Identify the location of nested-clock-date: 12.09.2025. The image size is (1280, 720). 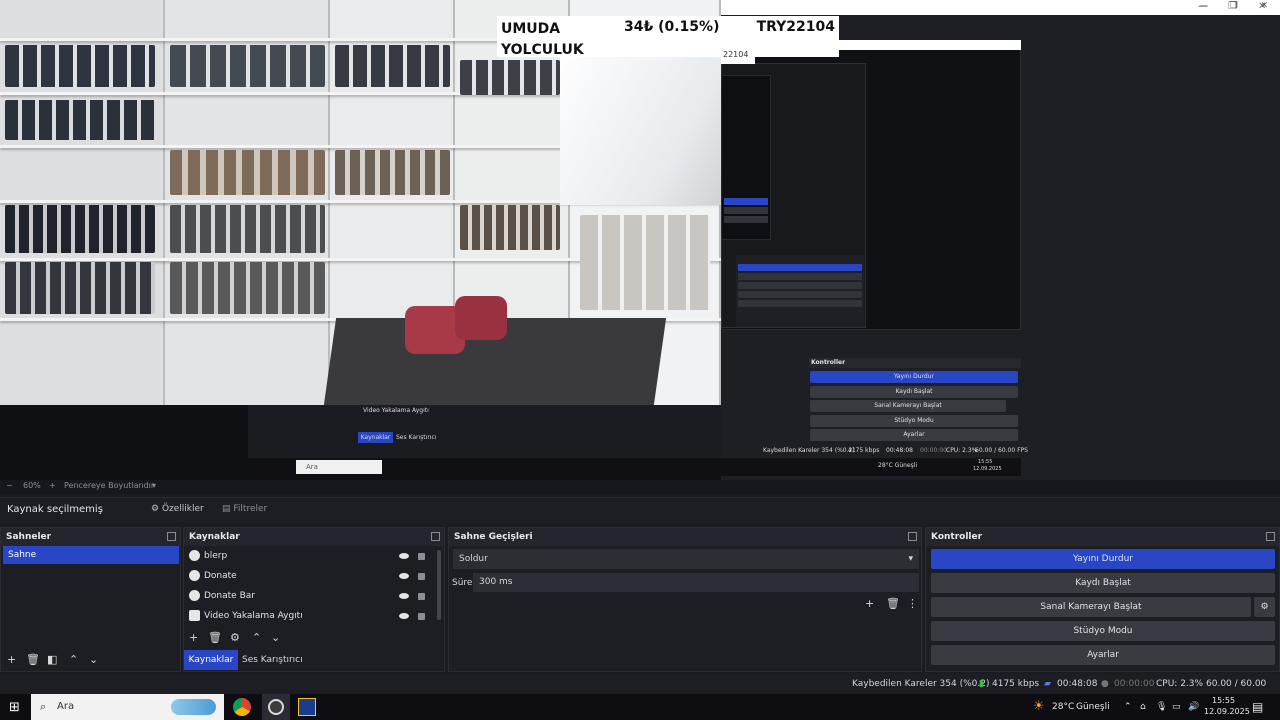
(987, 469).